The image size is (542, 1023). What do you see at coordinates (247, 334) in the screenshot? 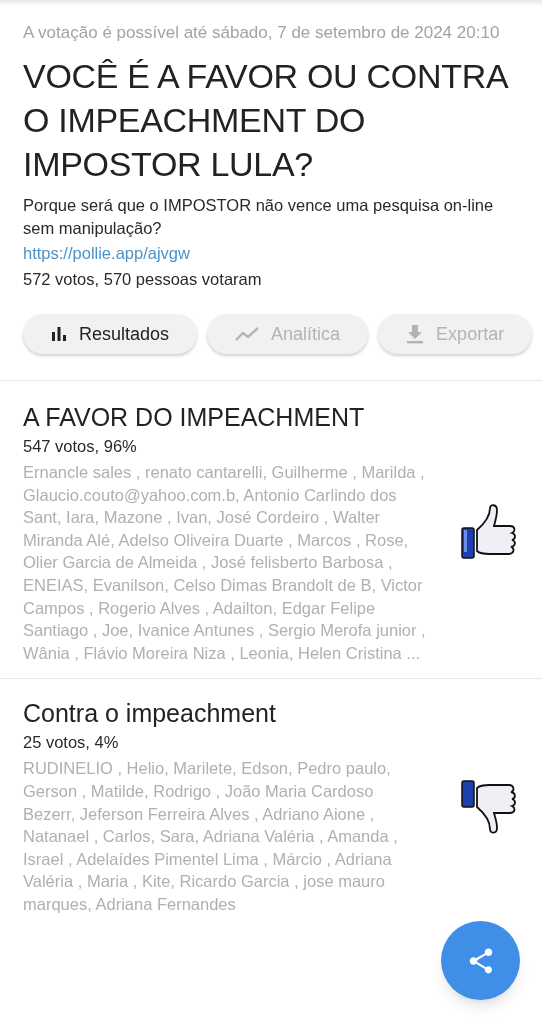
I see `trend-line-icon` at bounding box center [247, 334].